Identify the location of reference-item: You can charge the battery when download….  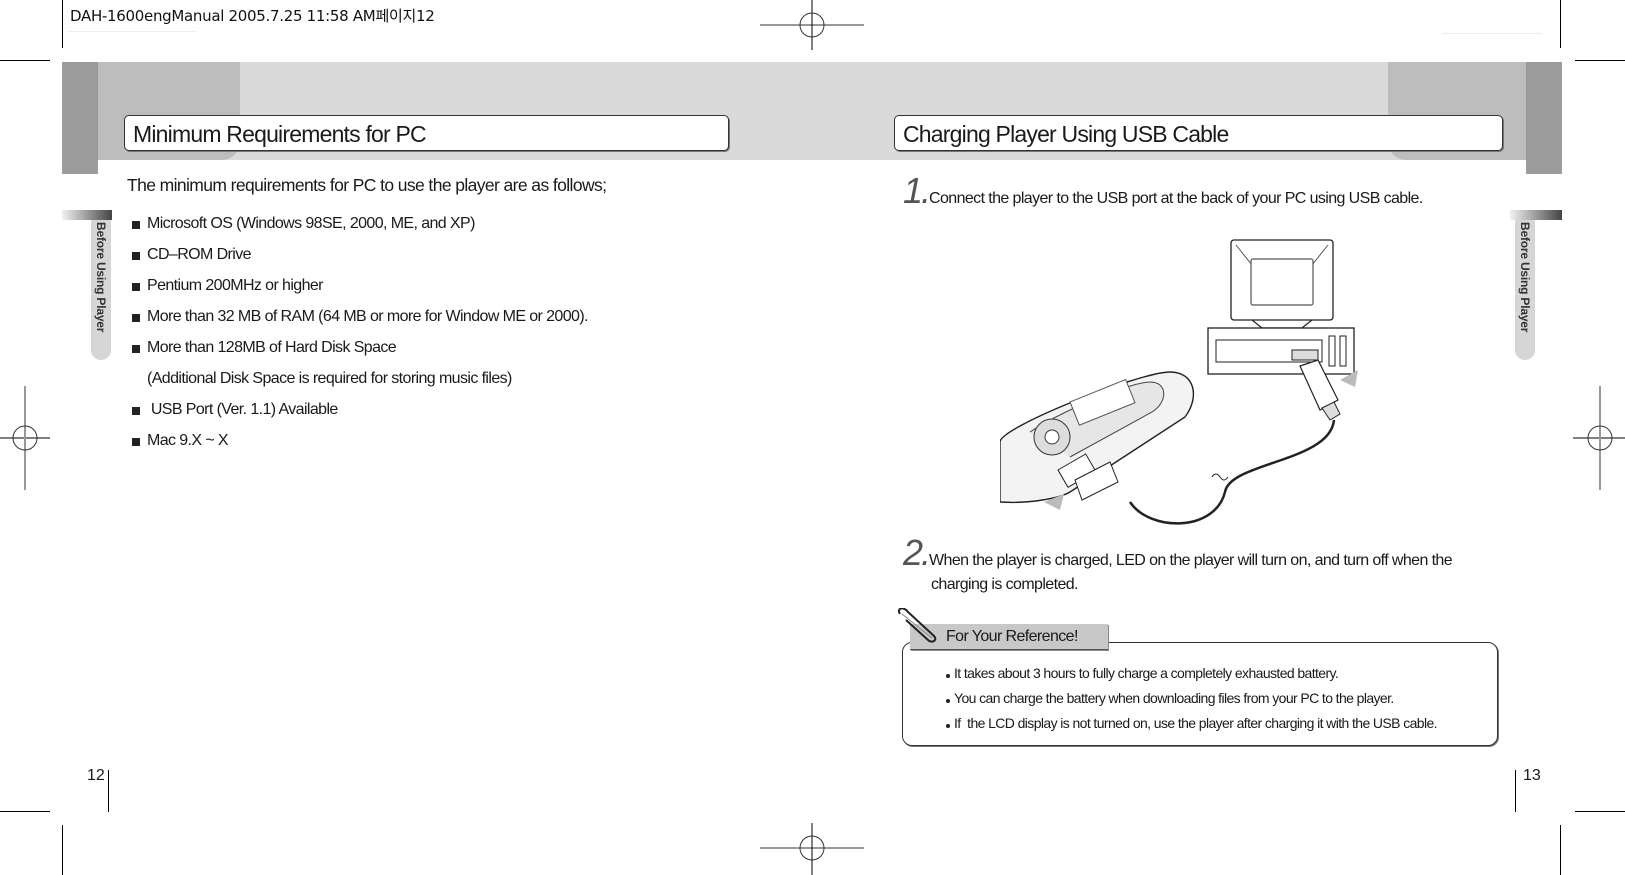
(1191, 697).